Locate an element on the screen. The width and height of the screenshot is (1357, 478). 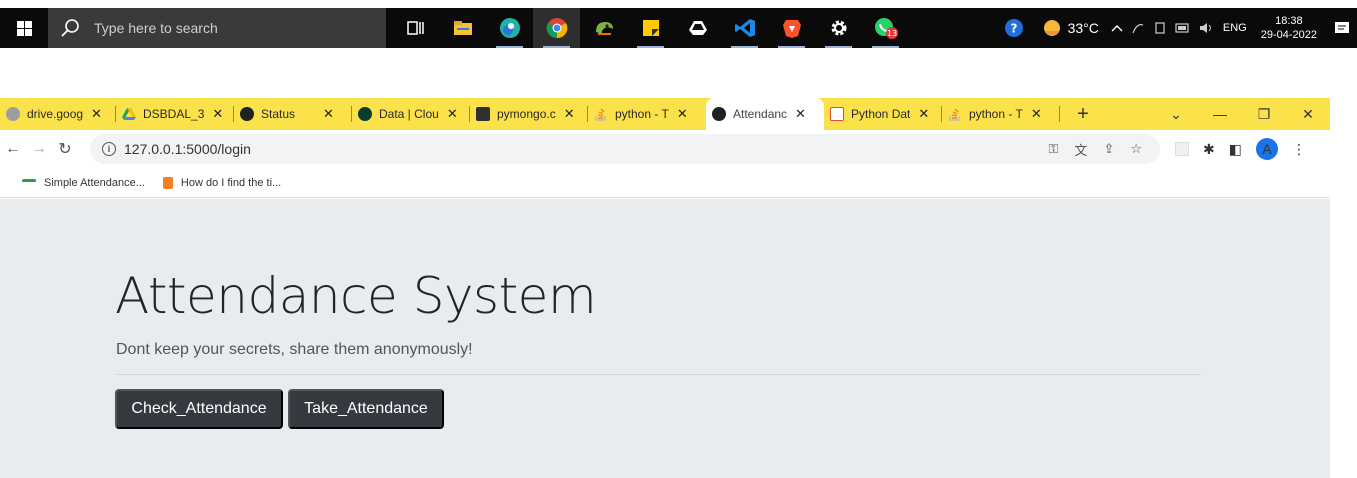
tab-title: Python Dat is located at coordinates (881, 114).